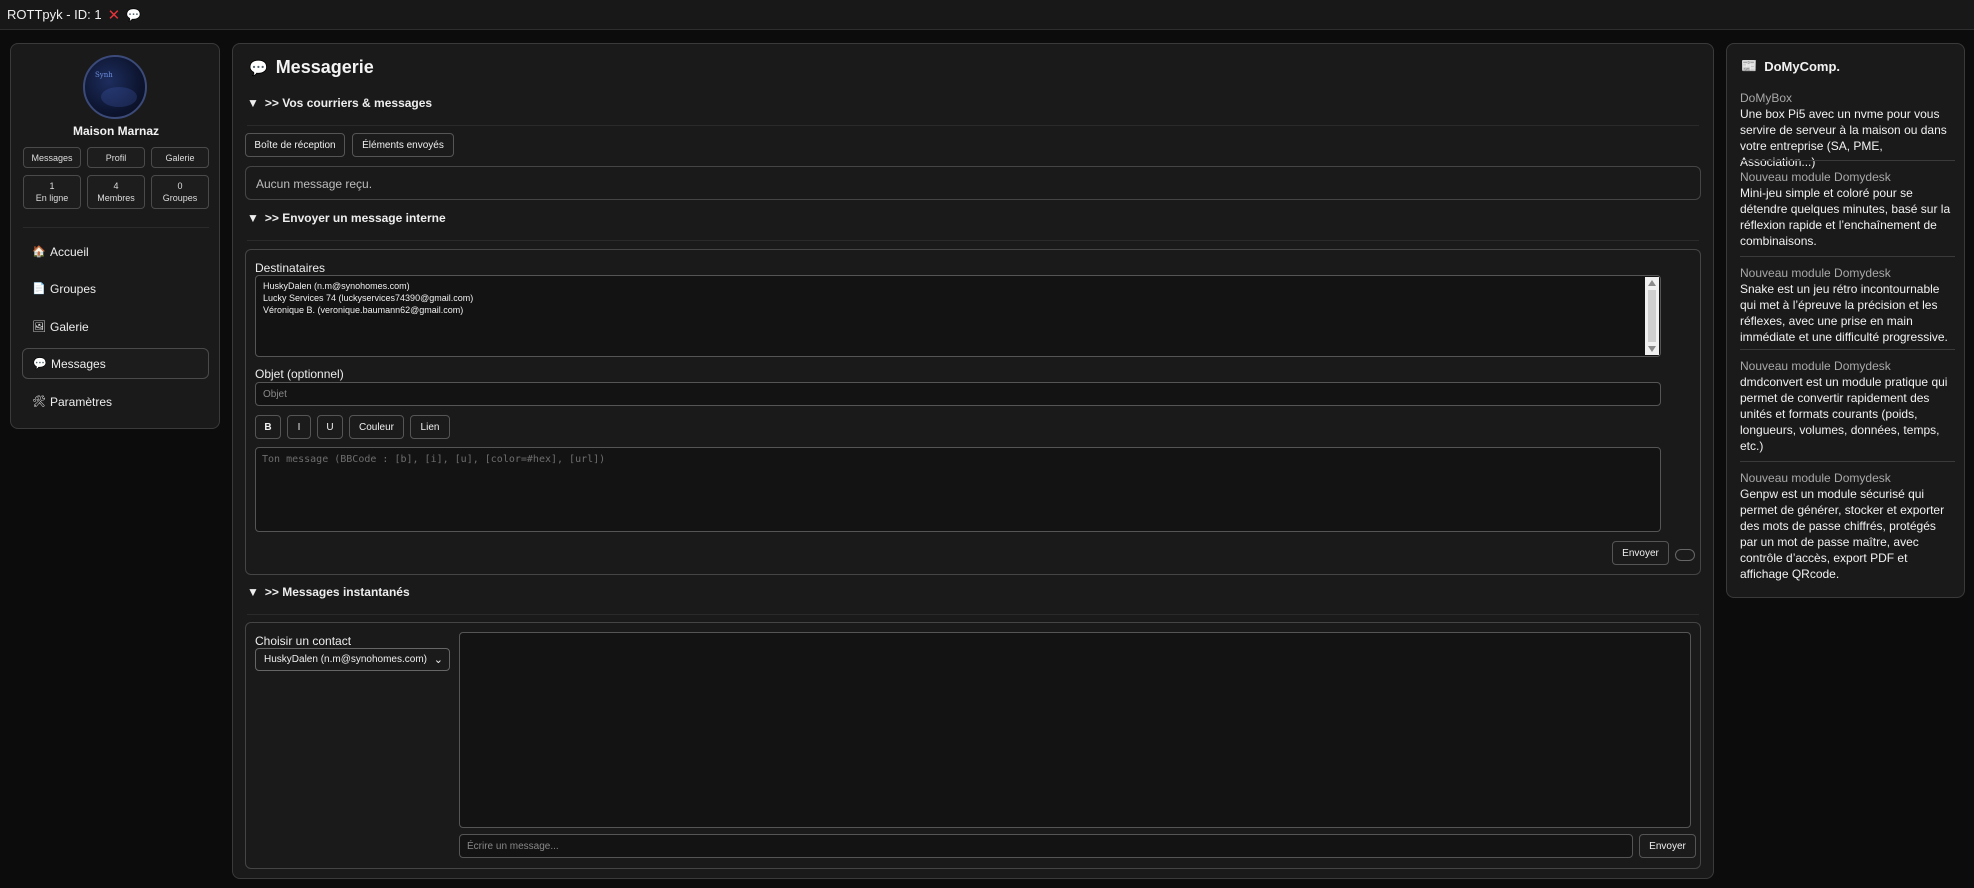  Describe the element at coordinates (299, 427) in the screenshot. I see `italic-button: I` at that location.